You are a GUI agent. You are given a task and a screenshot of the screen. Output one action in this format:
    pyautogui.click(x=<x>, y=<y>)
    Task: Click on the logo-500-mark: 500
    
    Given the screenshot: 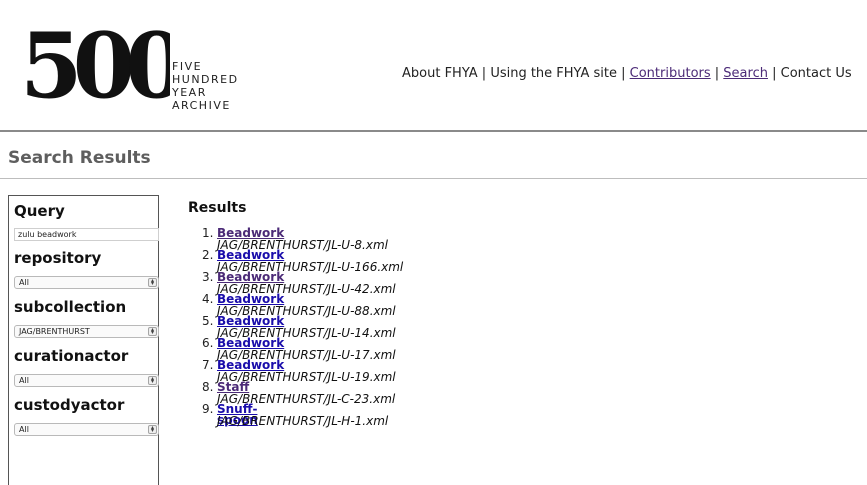 What is the action you would take?
    pyautogui.click(x=107, y=66)
    